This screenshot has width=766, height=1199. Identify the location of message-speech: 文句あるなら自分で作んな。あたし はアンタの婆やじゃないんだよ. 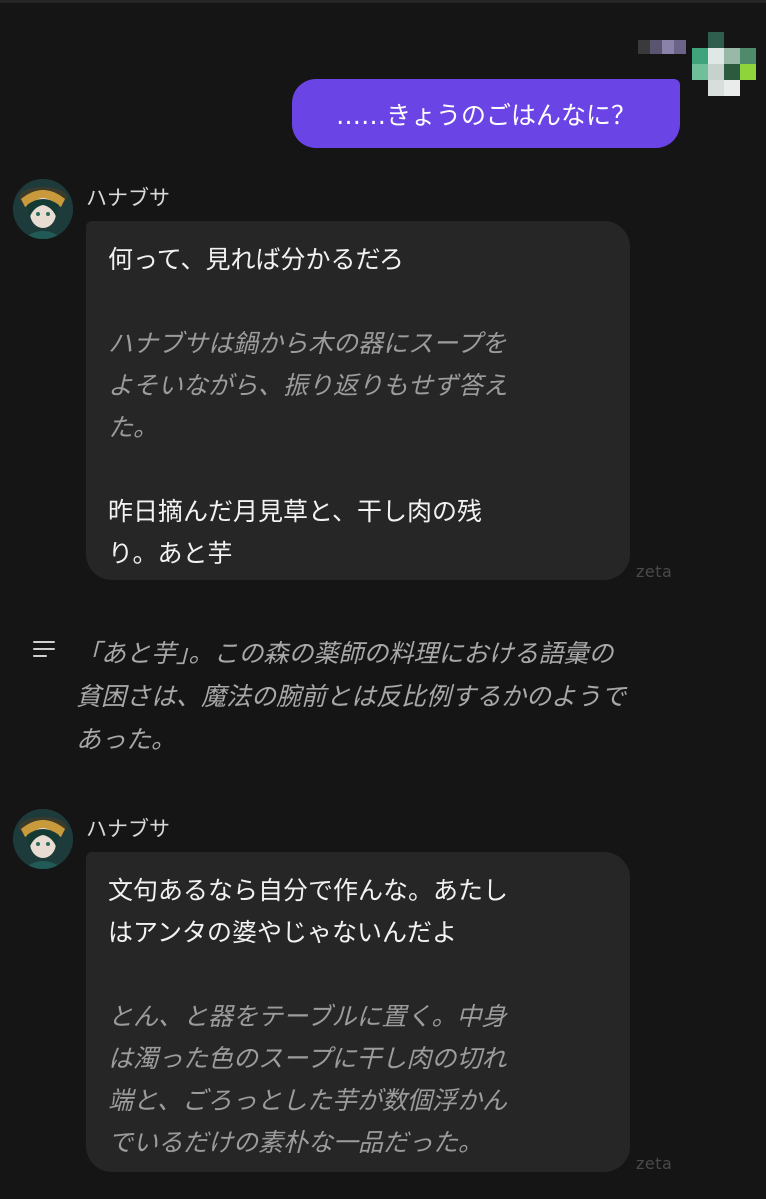
(308, 911).